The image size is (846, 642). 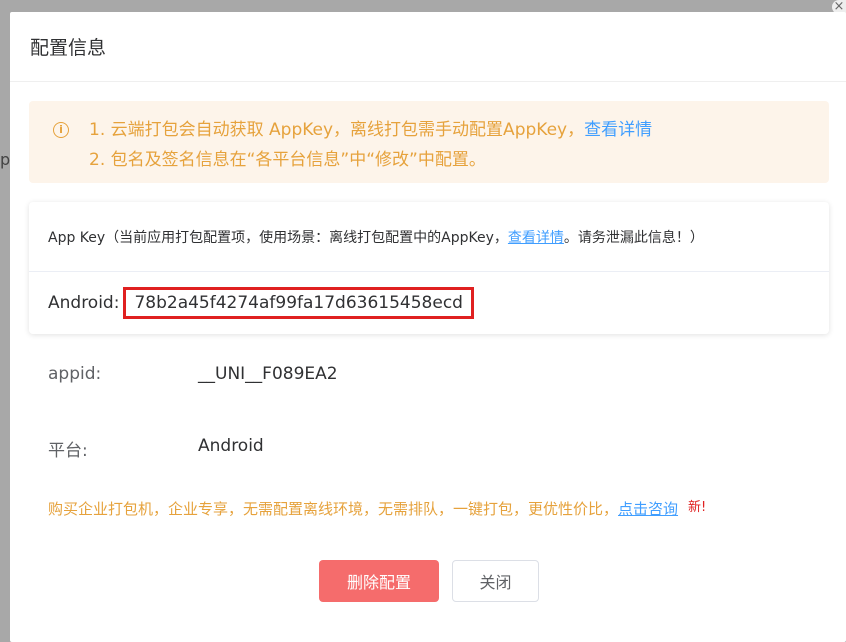 What do you see at coordinates (193, 374) in the screenshot?
I see `appid-row: appid: __UNI__F089EA2` at bounding box center [193, 374].